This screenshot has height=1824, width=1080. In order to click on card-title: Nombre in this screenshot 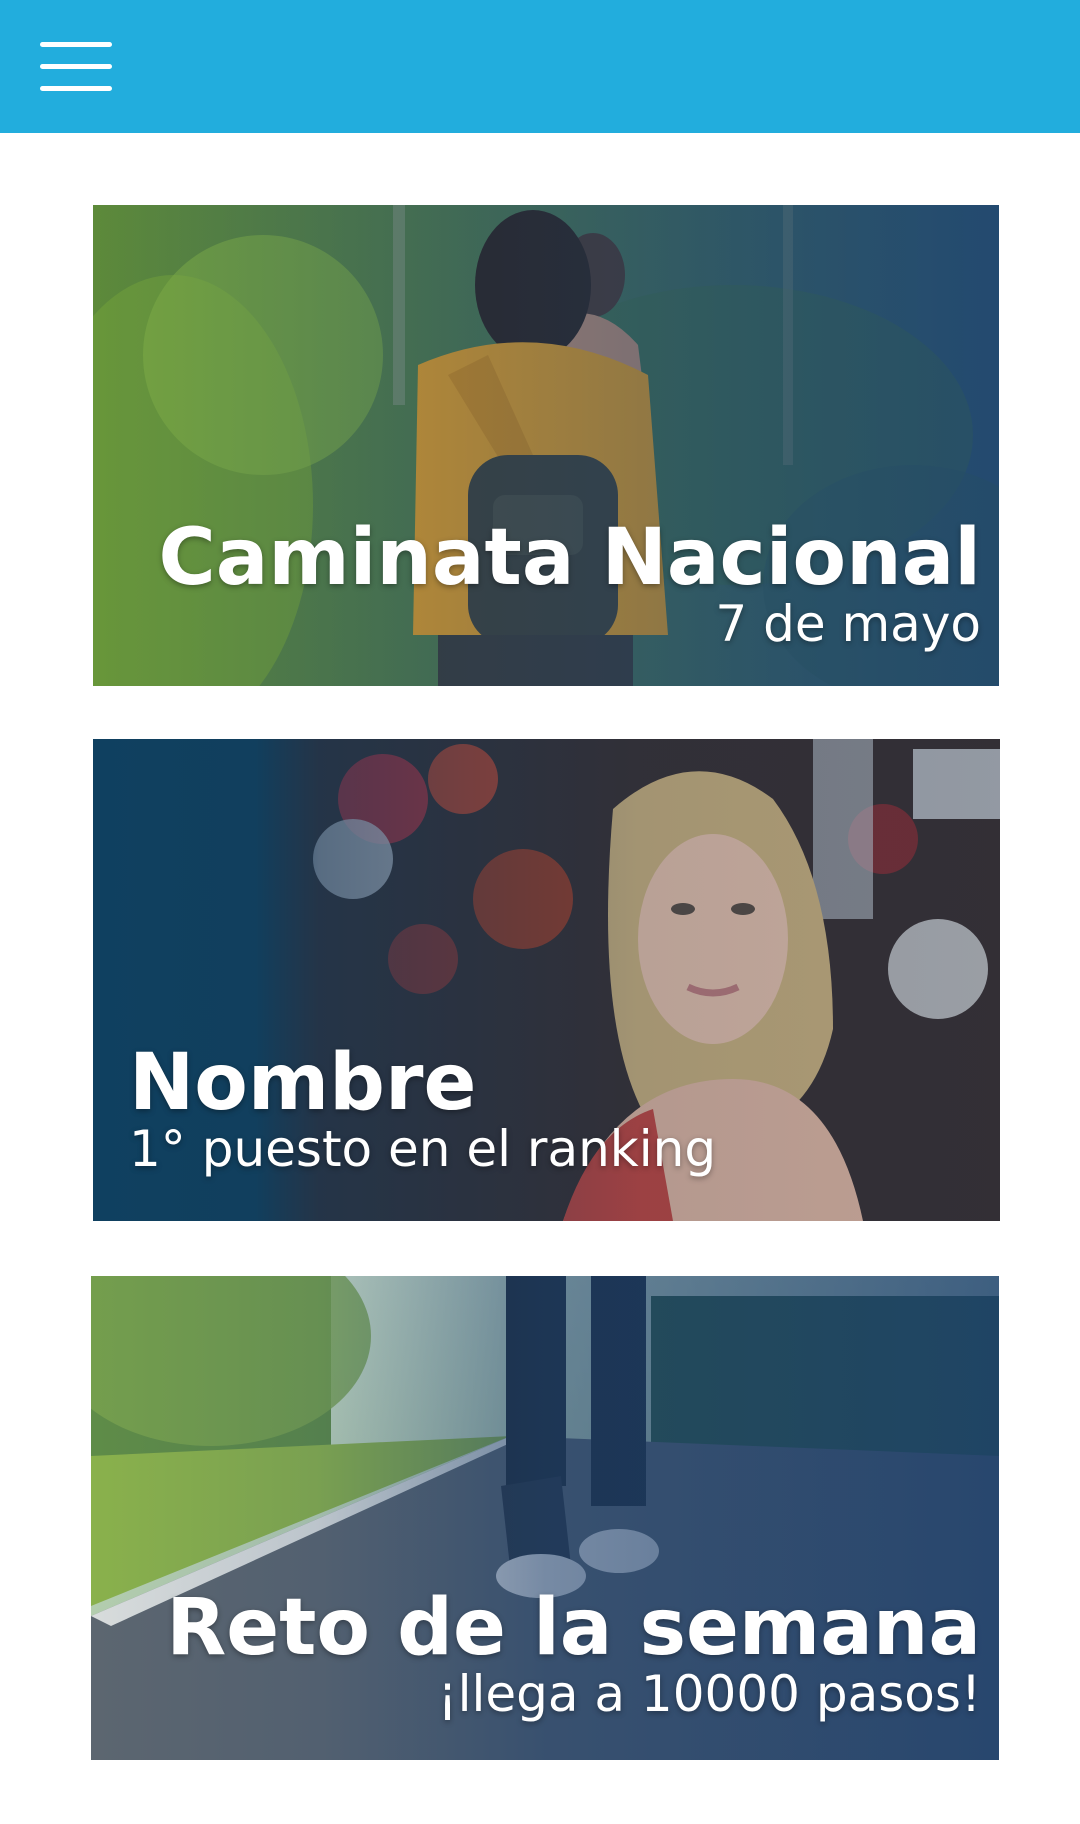, I will do `click(303, 1083)`.